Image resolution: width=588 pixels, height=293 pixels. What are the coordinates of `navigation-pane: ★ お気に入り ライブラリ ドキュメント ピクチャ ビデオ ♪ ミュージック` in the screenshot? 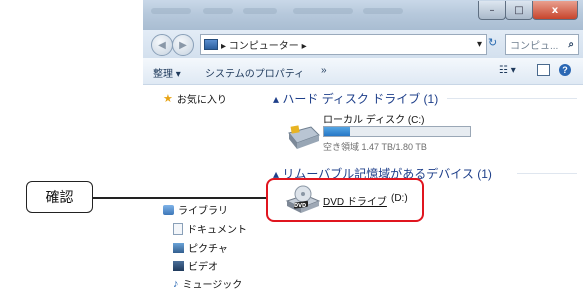 It's located at (205, 189).